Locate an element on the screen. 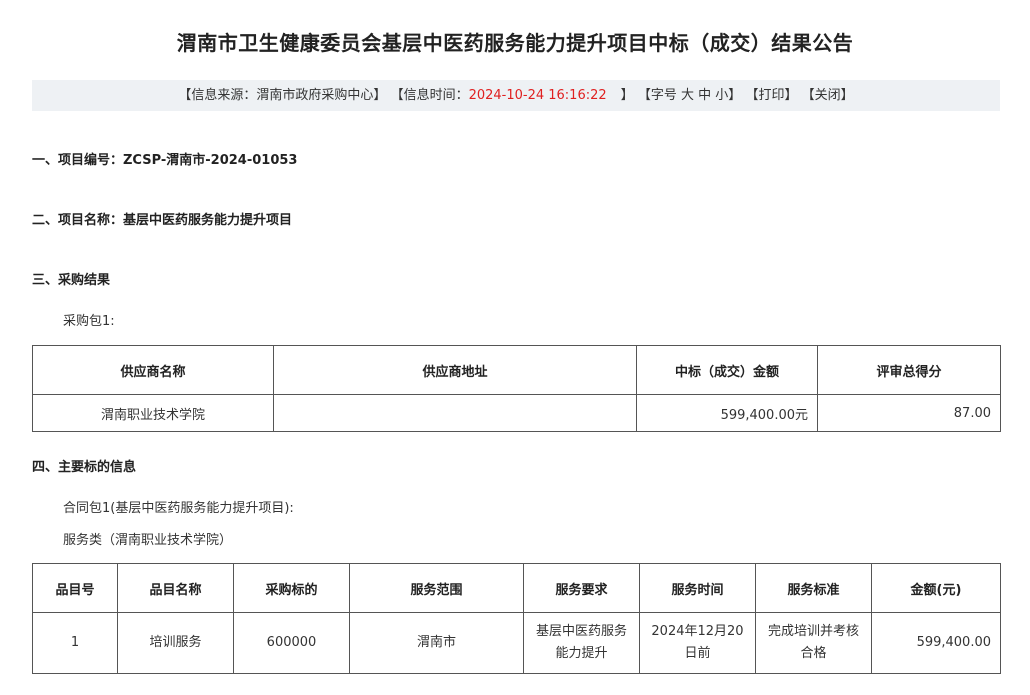  procurement-result-heading: 三、采购结果 is located at coordinates (71, 280).